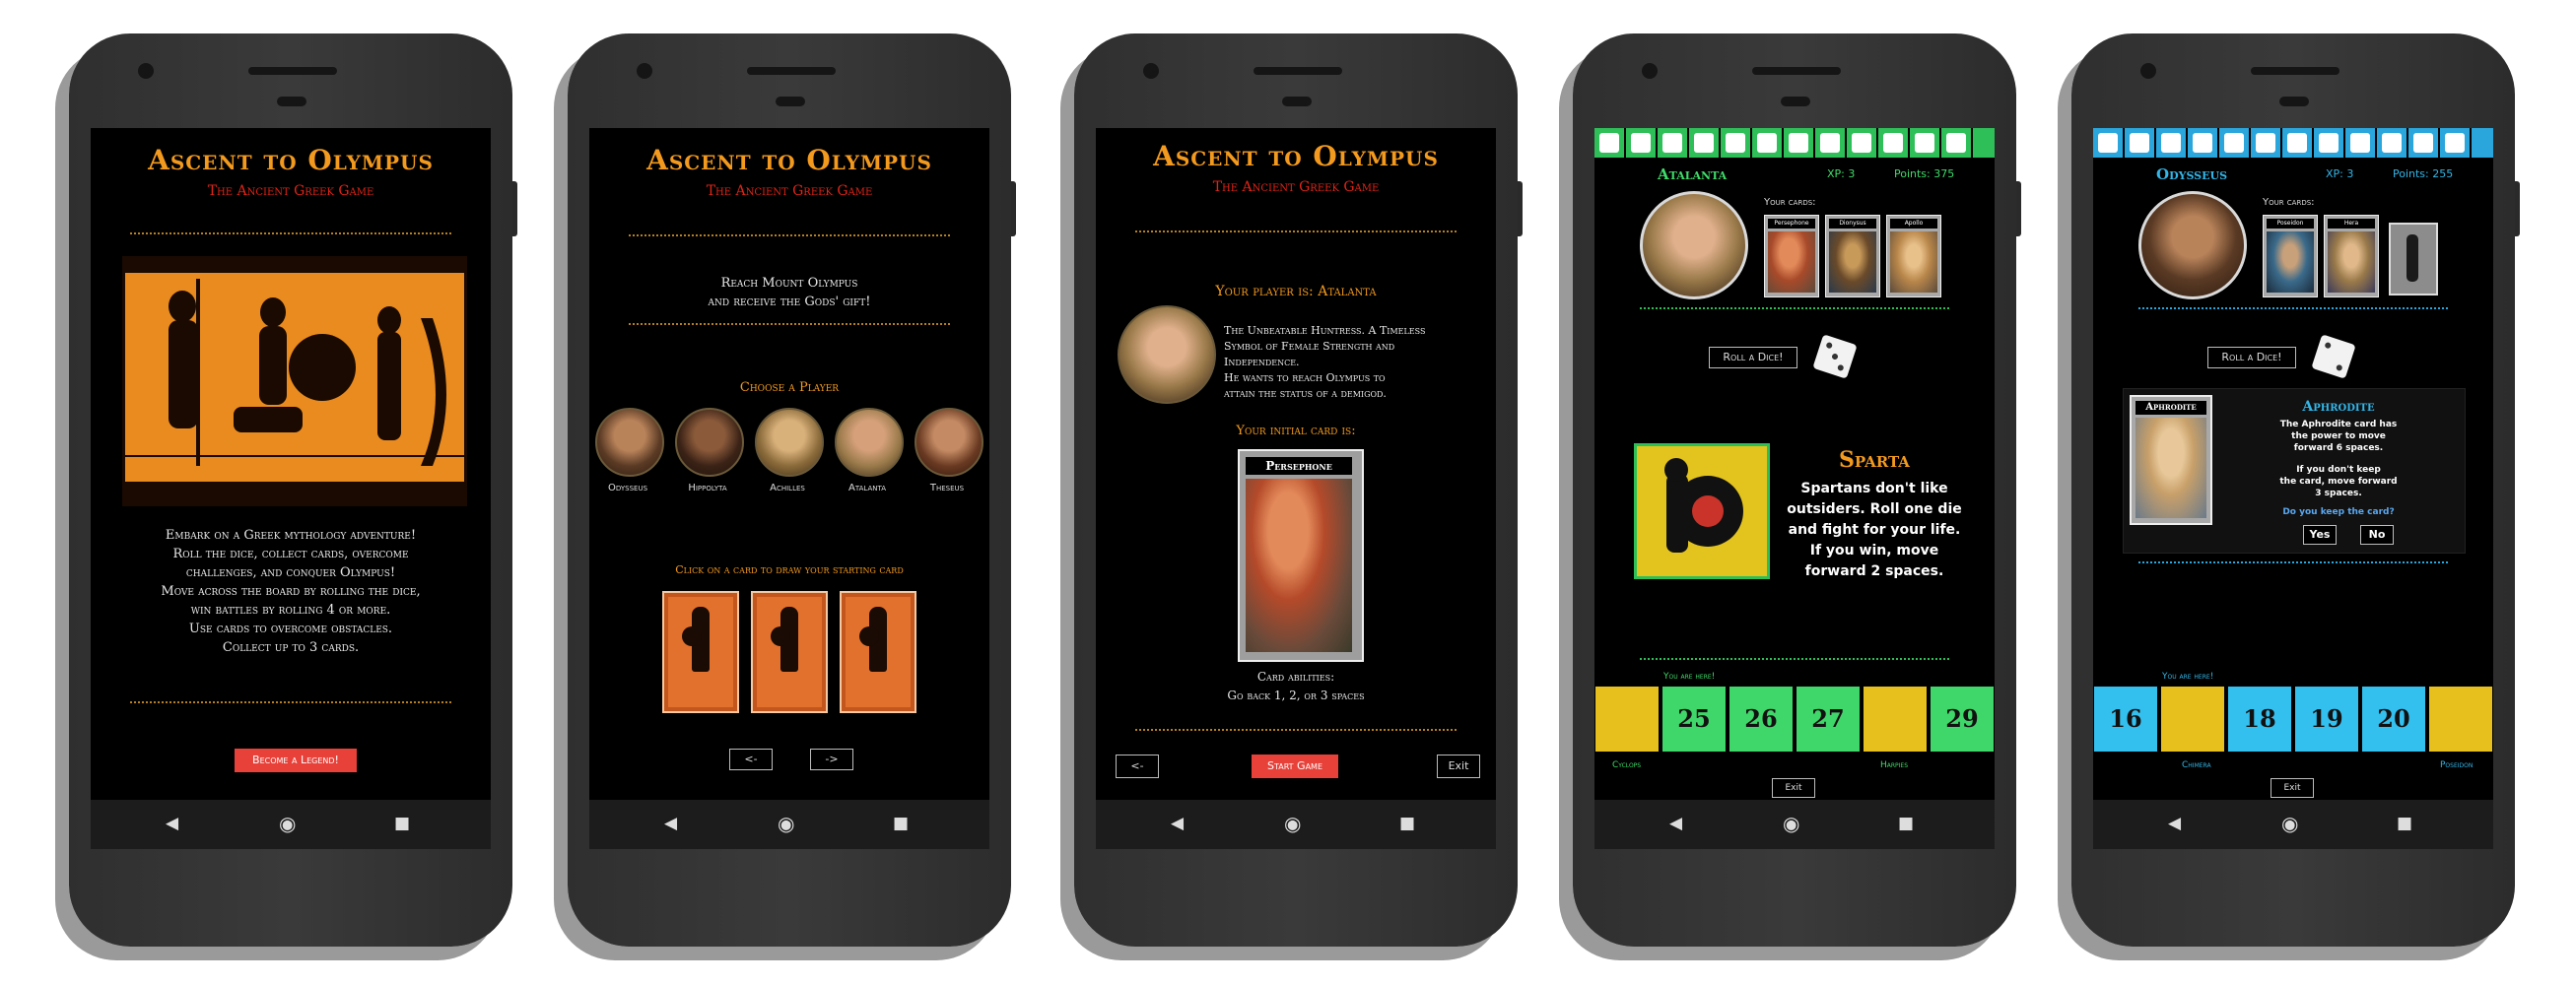 This screenshot has height=985, width=2576. What do you see at coordinates (1794, 719) in the screenshot?
I see `game-board-strip: 25 26 27 29` at bounding box center [1794, 719].